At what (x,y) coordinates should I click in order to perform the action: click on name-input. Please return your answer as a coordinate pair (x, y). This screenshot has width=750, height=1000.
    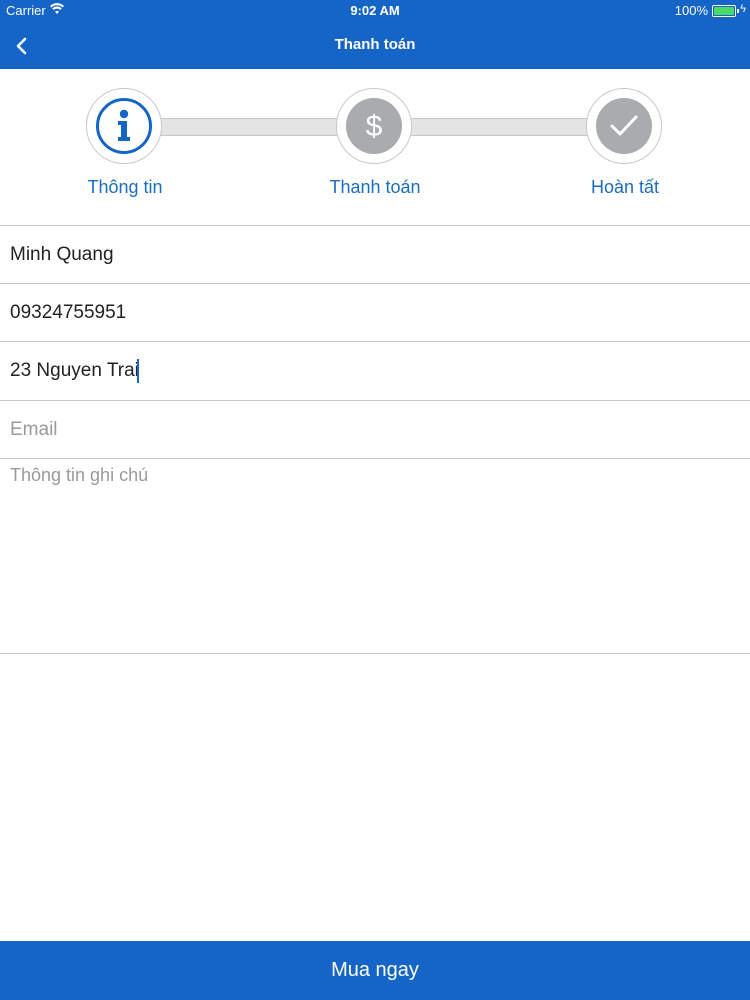
    Looking at the image, I should click on (375, 254).